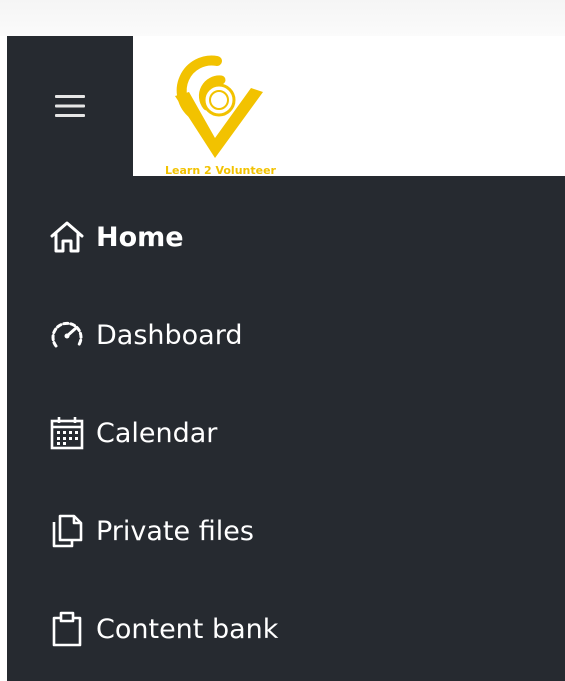  Describe the element at coordinates (224, 106) in the screenshot. I see `logo` at that location.